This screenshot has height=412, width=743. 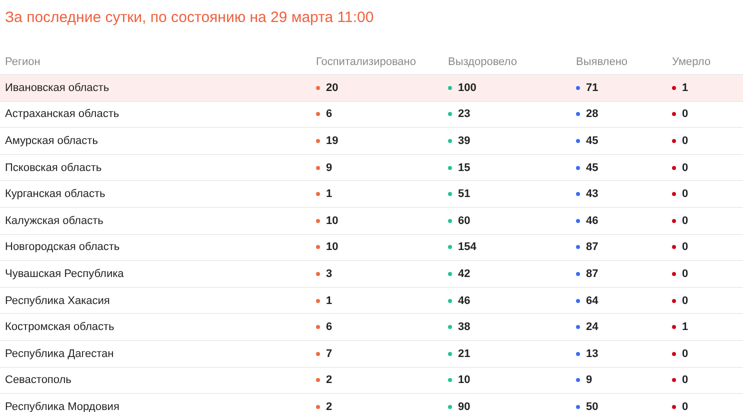 What do you see at coordinates (692, 62) in the screenshot?
I see `column-header: Умерло` at bounding box center [692, 62].